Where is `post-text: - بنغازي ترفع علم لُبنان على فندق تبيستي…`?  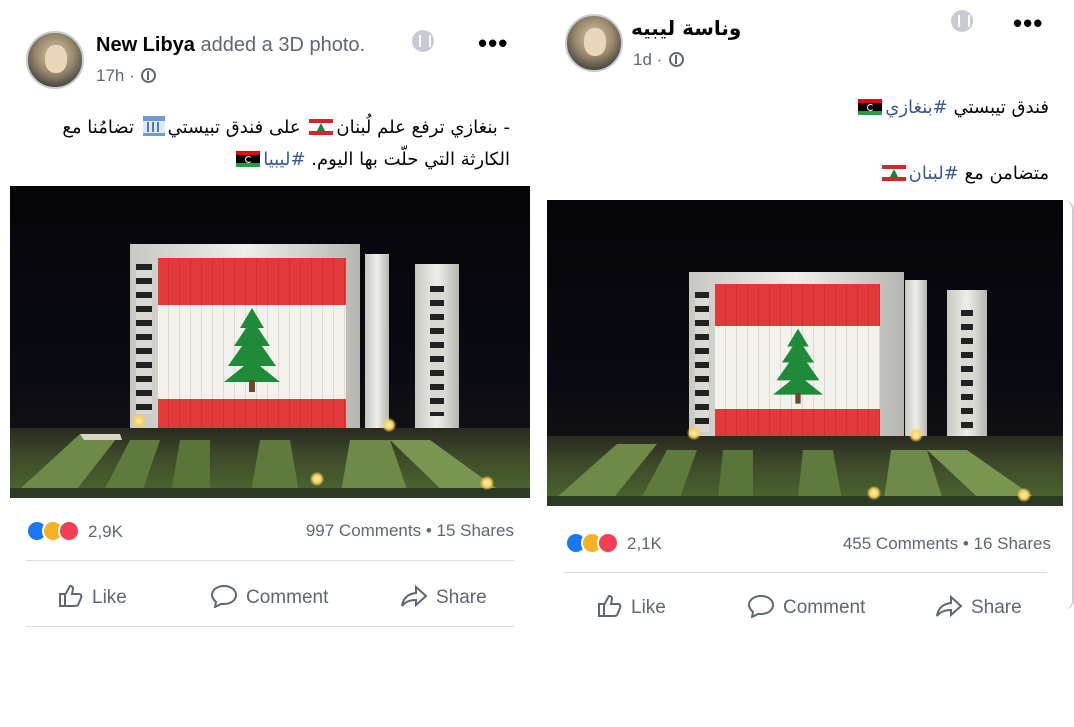 post-text: - بنغازي ترفع علم لُبنان على فندق تبيستي… is located at coordinates (260, 144).